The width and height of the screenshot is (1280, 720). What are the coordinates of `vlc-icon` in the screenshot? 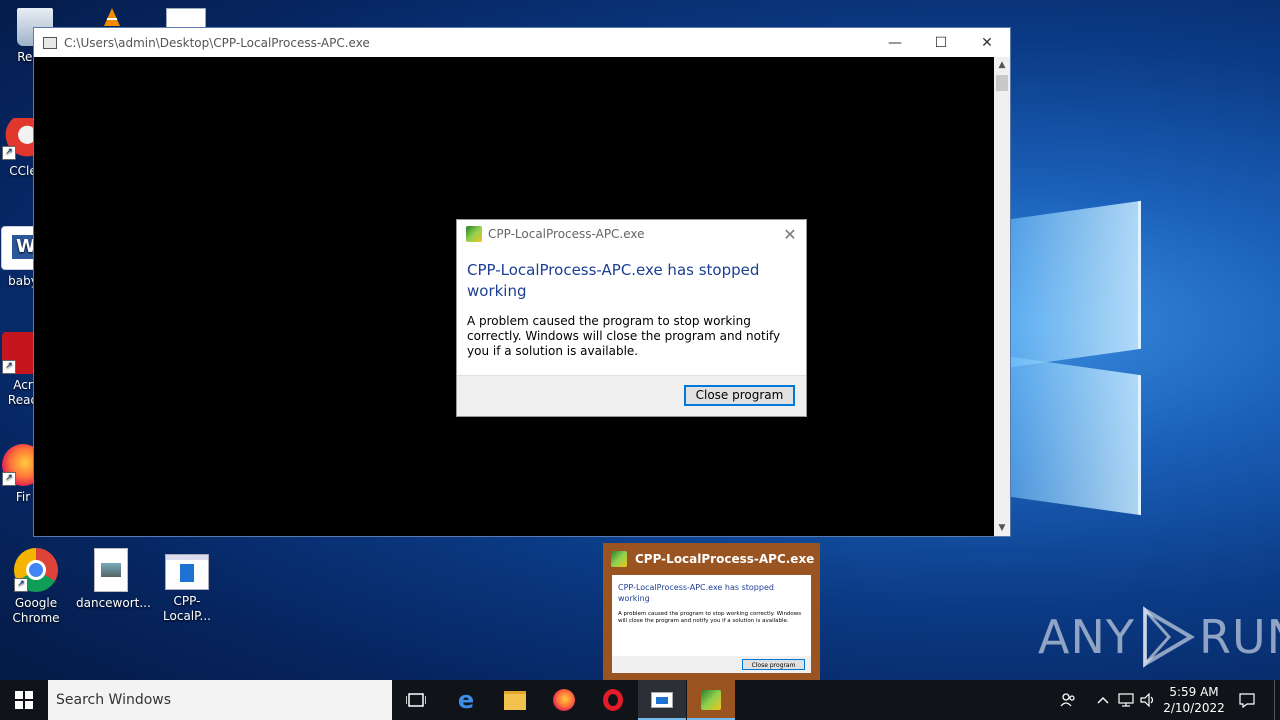 It's located at (112, 17).